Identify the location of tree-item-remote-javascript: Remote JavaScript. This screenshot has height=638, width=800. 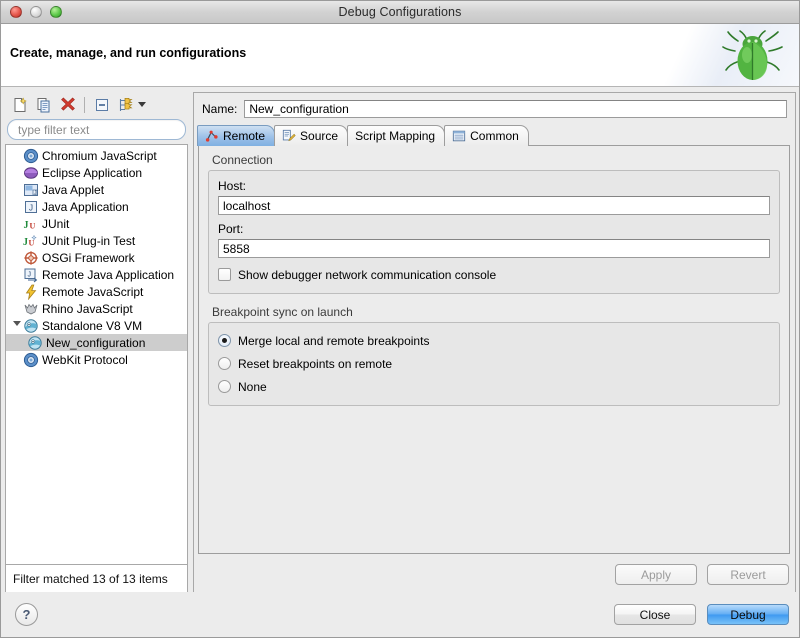
(96, 291).